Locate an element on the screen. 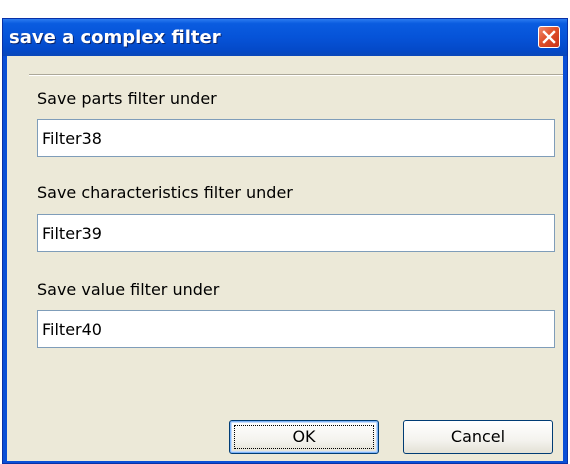  ok-button: OK is located at coordinates (304, 437).